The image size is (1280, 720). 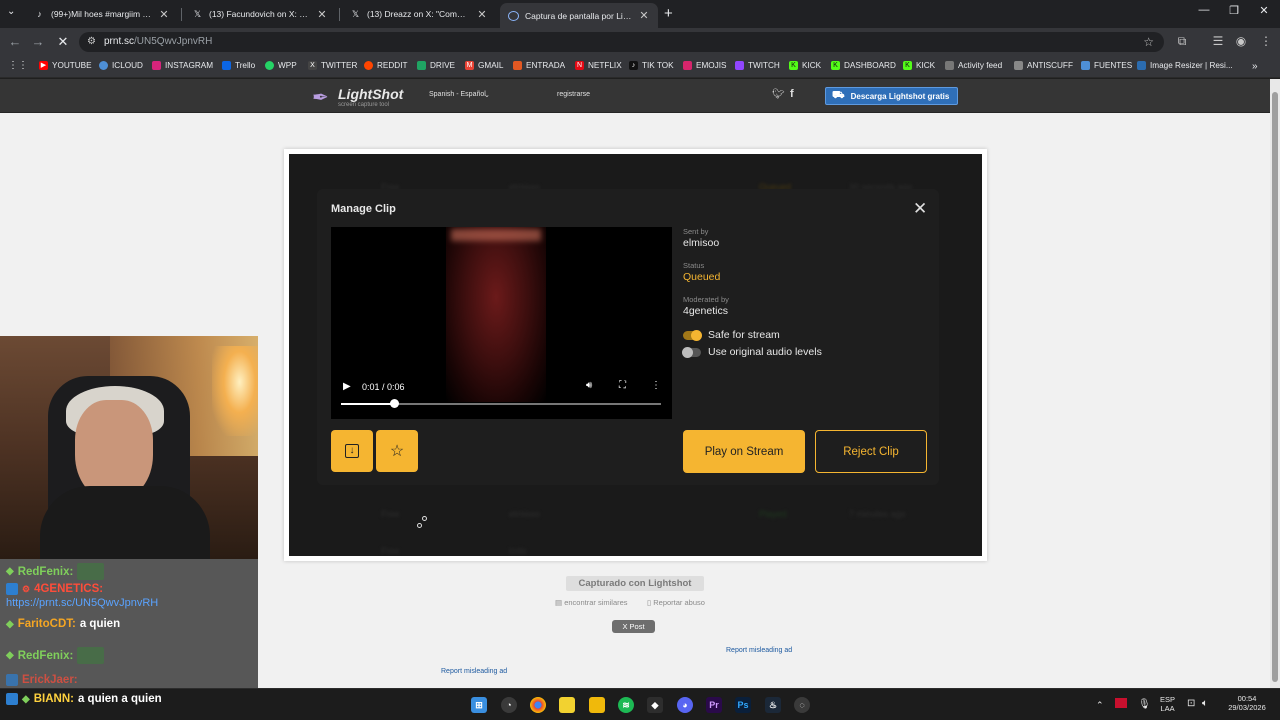 I want to click on register-link: registrarse, so click(x=573, y=94).